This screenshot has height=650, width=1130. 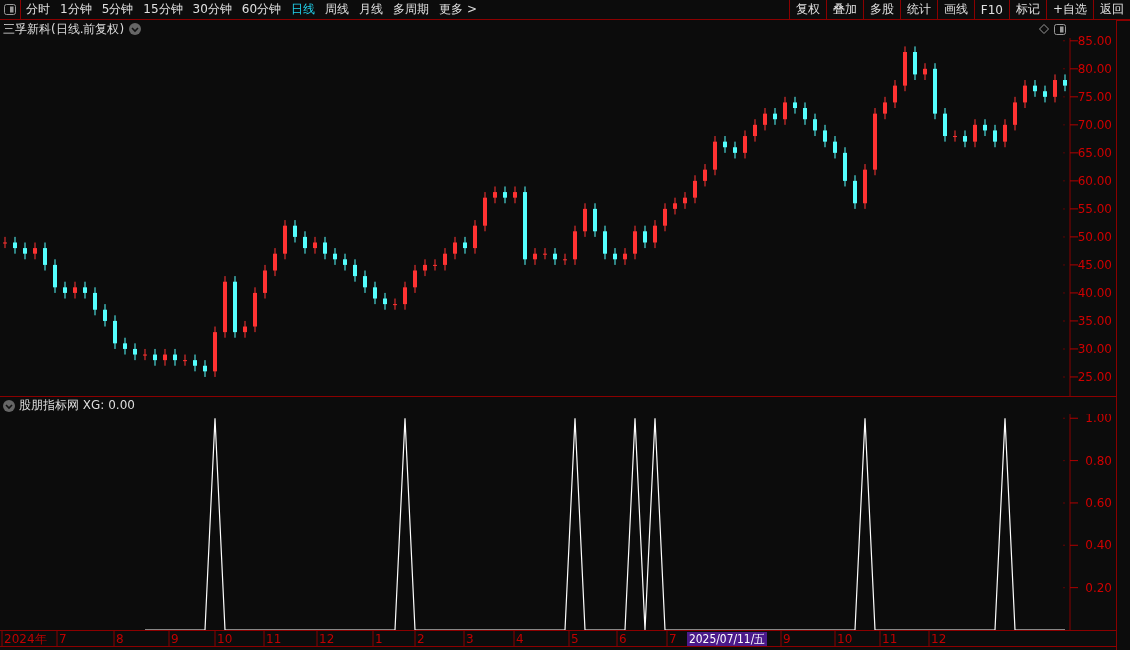 I want to click on axis-label: 0.60, so click(x=1098, y=502).